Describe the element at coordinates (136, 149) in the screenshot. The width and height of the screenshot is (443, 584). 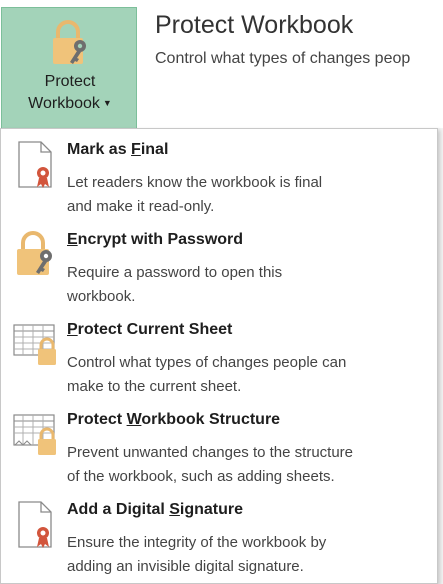
I see `menu-title-accelerator: F` at that location.